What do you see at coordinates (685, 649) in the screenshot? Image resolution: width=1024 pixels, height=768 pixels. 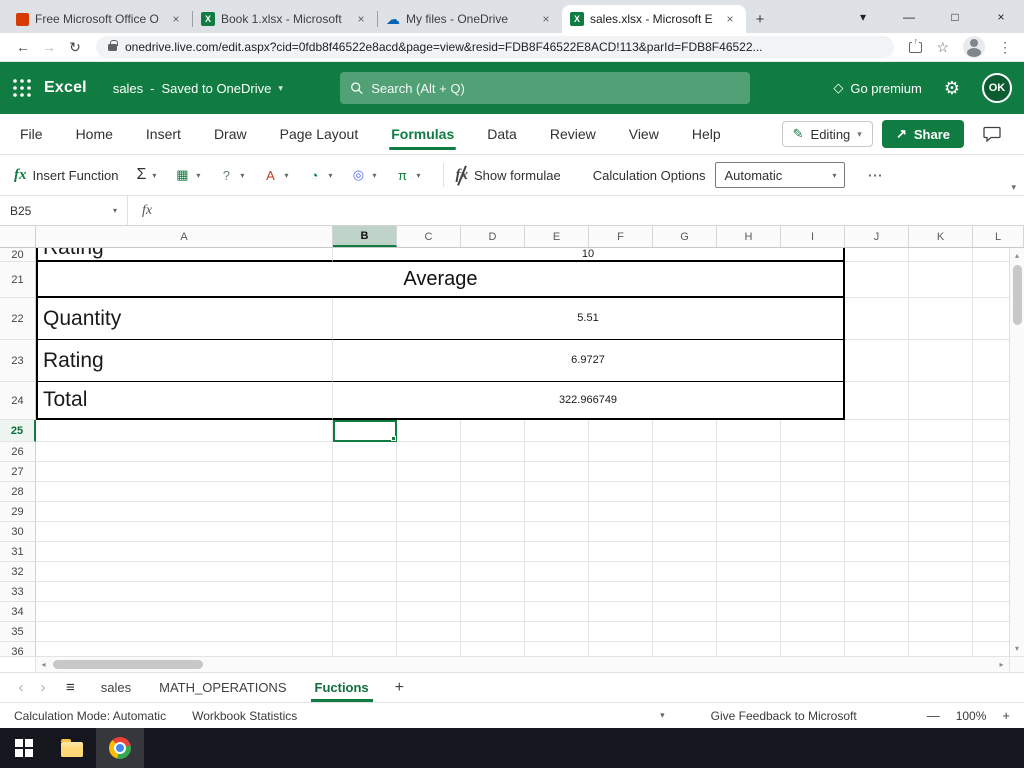 I see `cell-G36` at bounding box center [685, 649].